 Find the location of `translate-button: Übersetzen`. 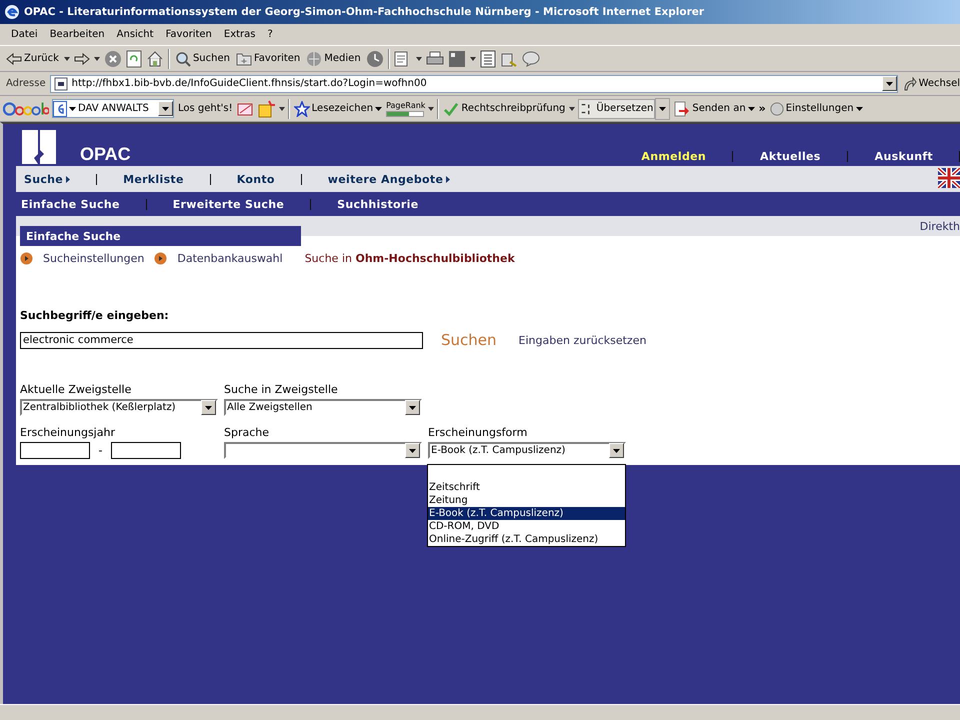

translate-button: Übersetzen is located at coordinates (617, 108).